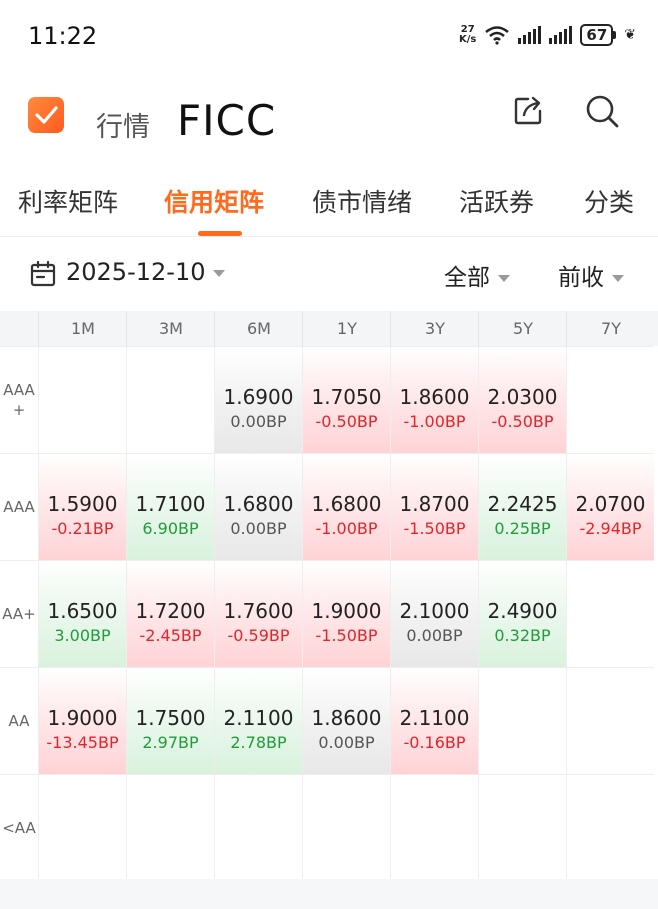  Describe the element at coordinates (329, 39) in the screenshot. I see `status-bar: 11:22 27 K/s 67 ❦` at that location.